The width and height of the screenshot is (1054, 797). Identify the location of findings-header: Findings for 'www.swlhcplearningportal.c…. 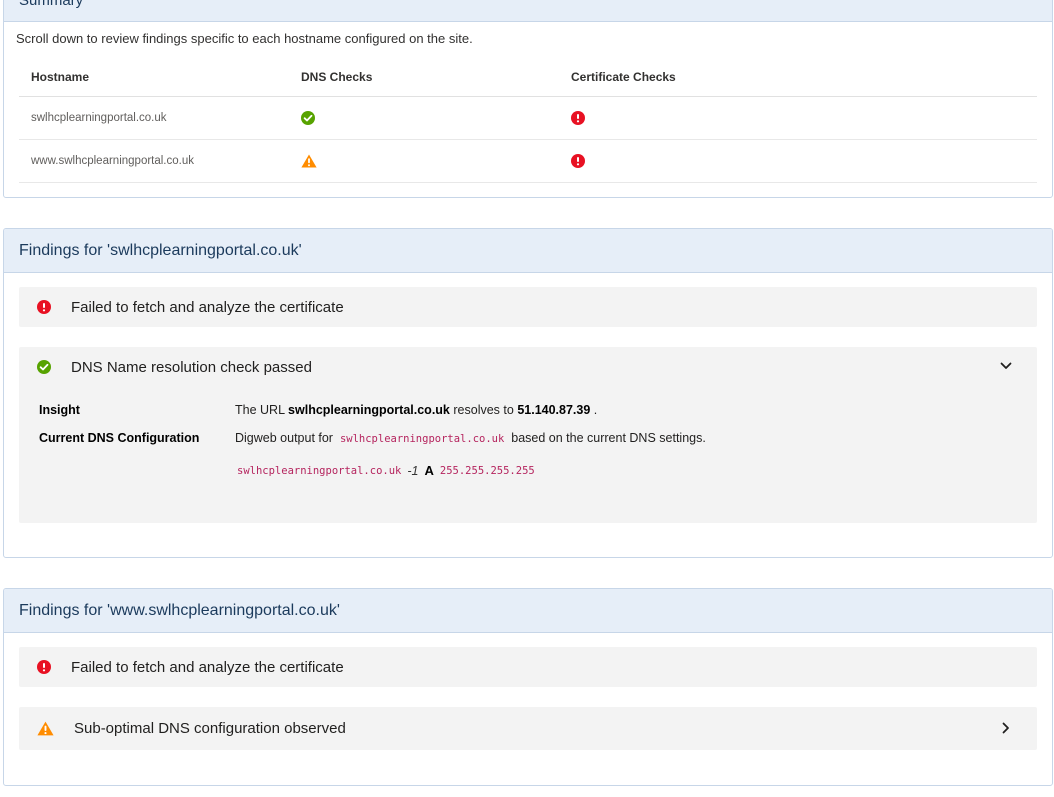
(528, 611).